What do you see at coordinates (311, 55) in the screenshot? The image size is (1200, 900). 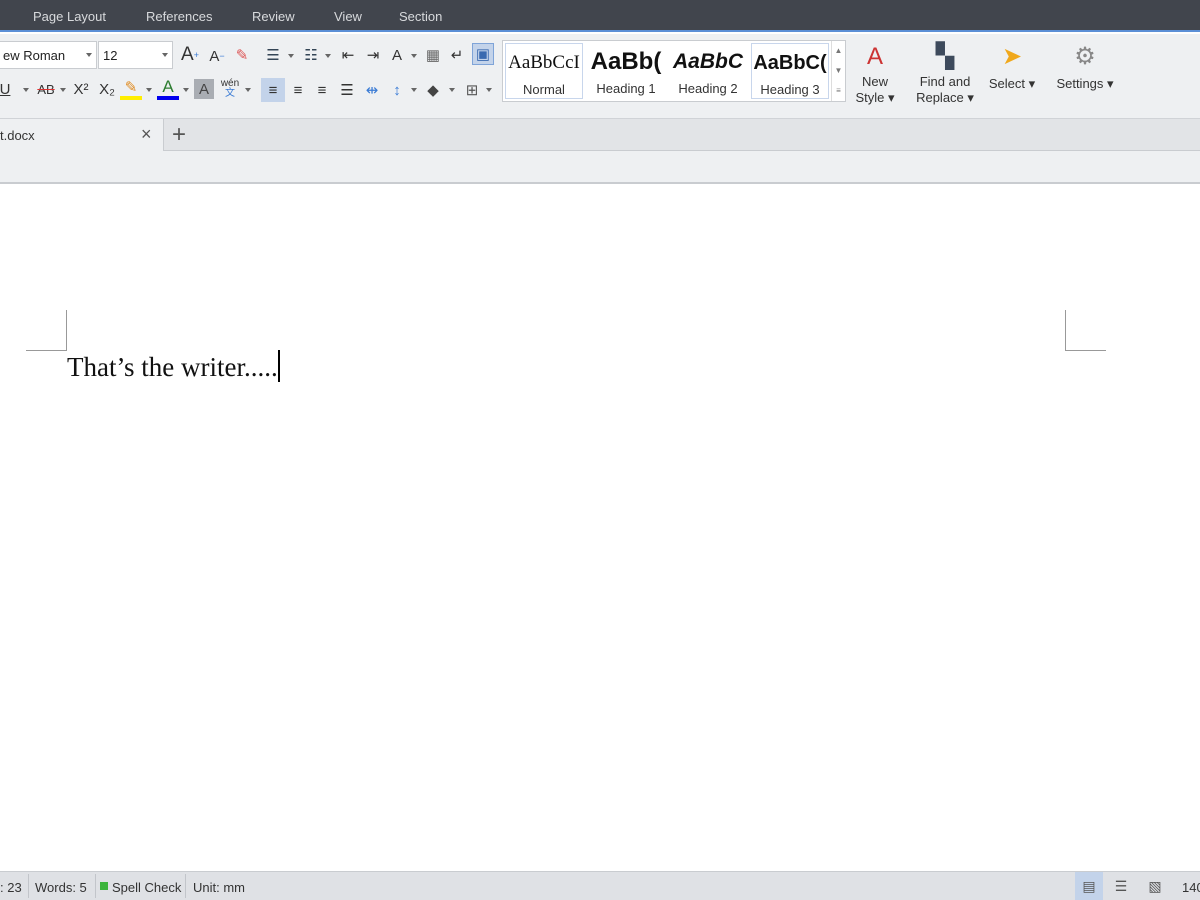 I see `numbered-list-icon: ☷` at bounding box center [311, 55].